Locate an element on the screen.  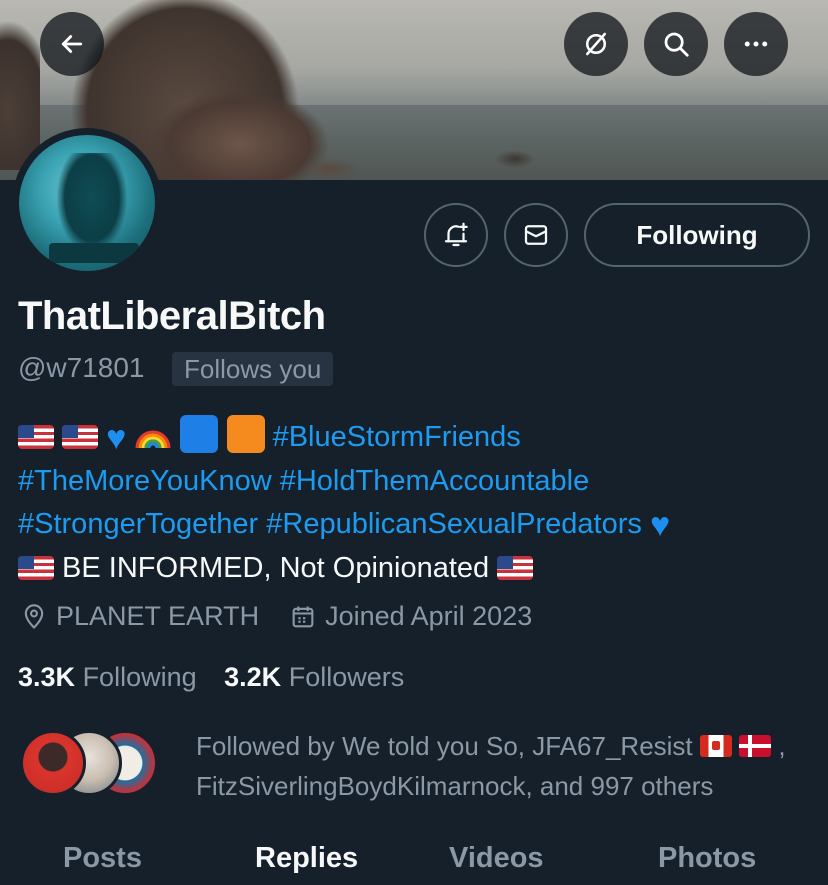
following-count-link: 3.3K Following is located at coordinates (107, 677).